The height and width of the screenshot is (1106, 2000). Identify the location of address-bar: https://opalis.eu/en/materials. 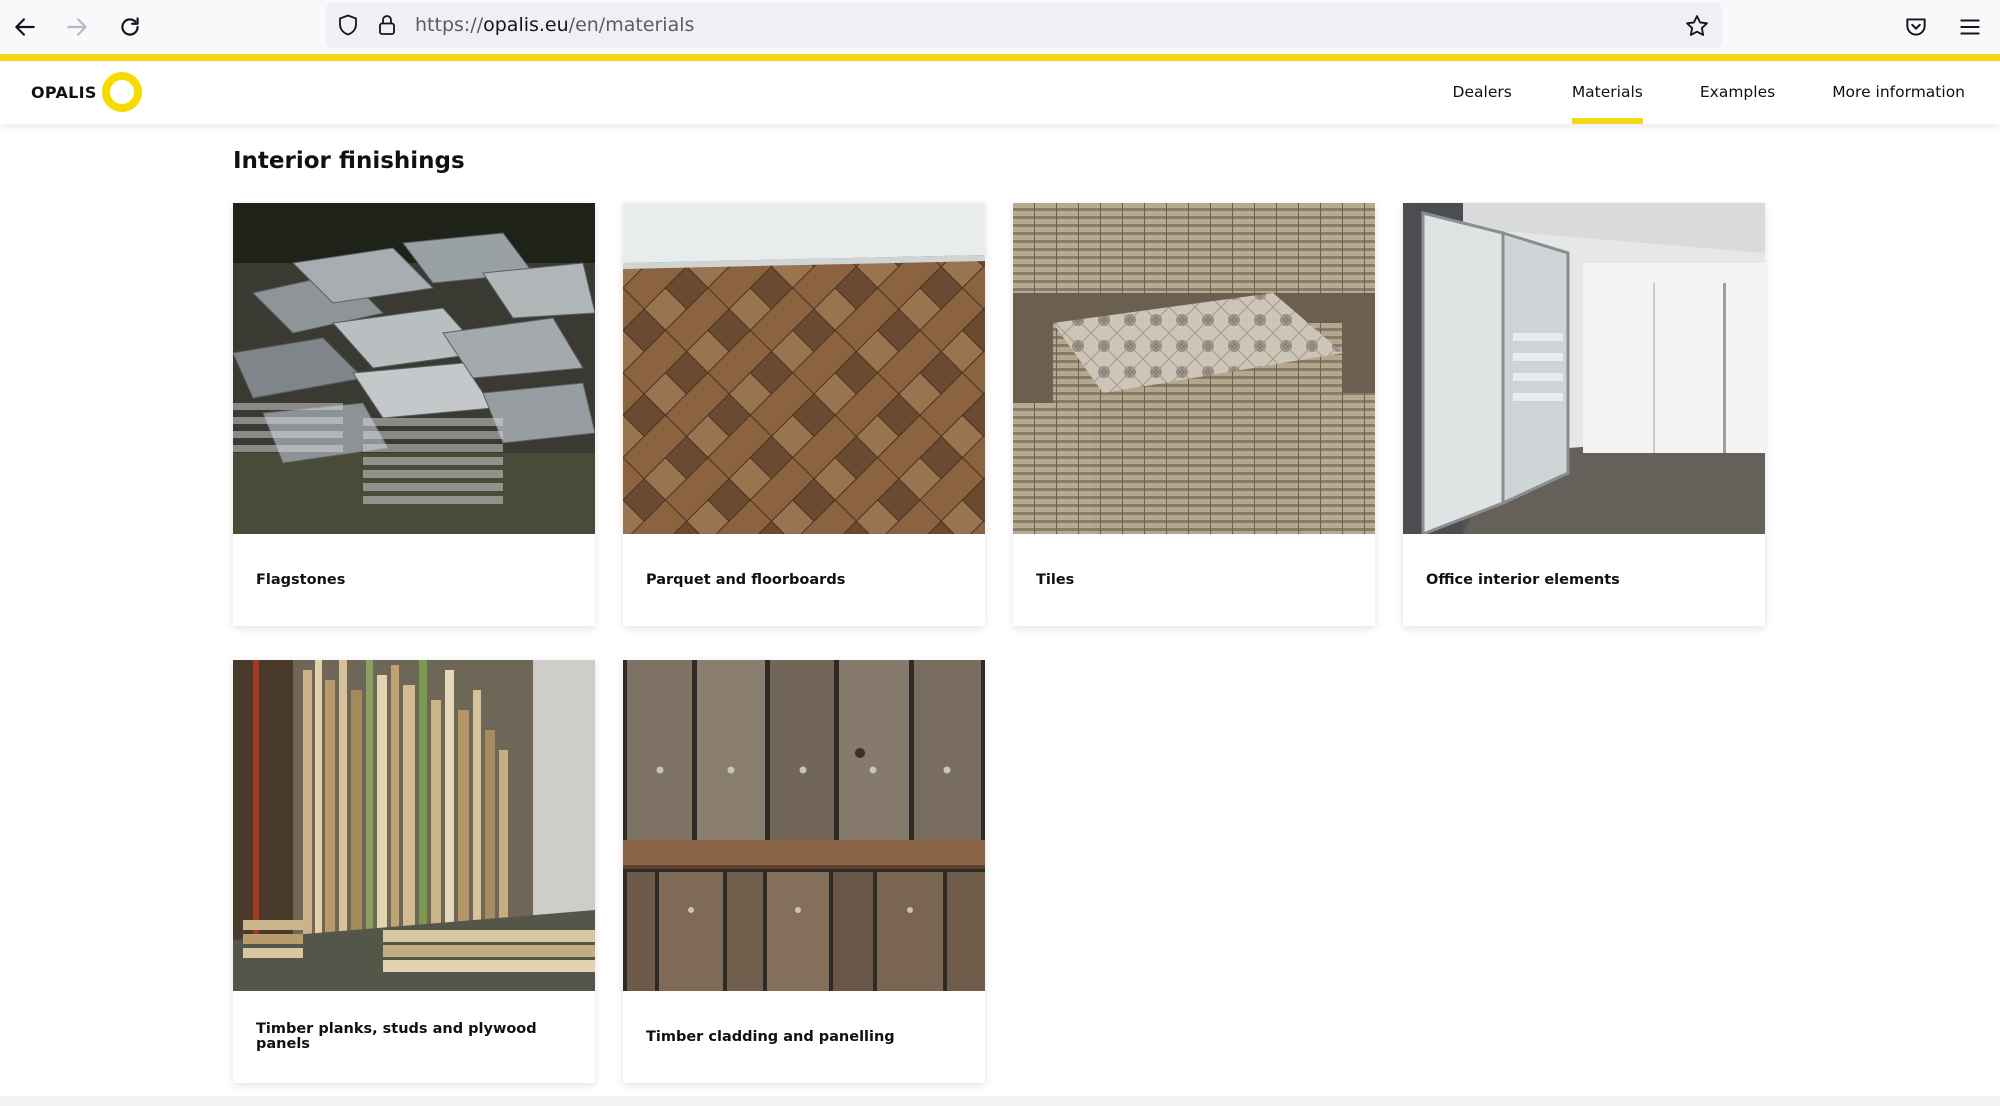
(1024, 25).